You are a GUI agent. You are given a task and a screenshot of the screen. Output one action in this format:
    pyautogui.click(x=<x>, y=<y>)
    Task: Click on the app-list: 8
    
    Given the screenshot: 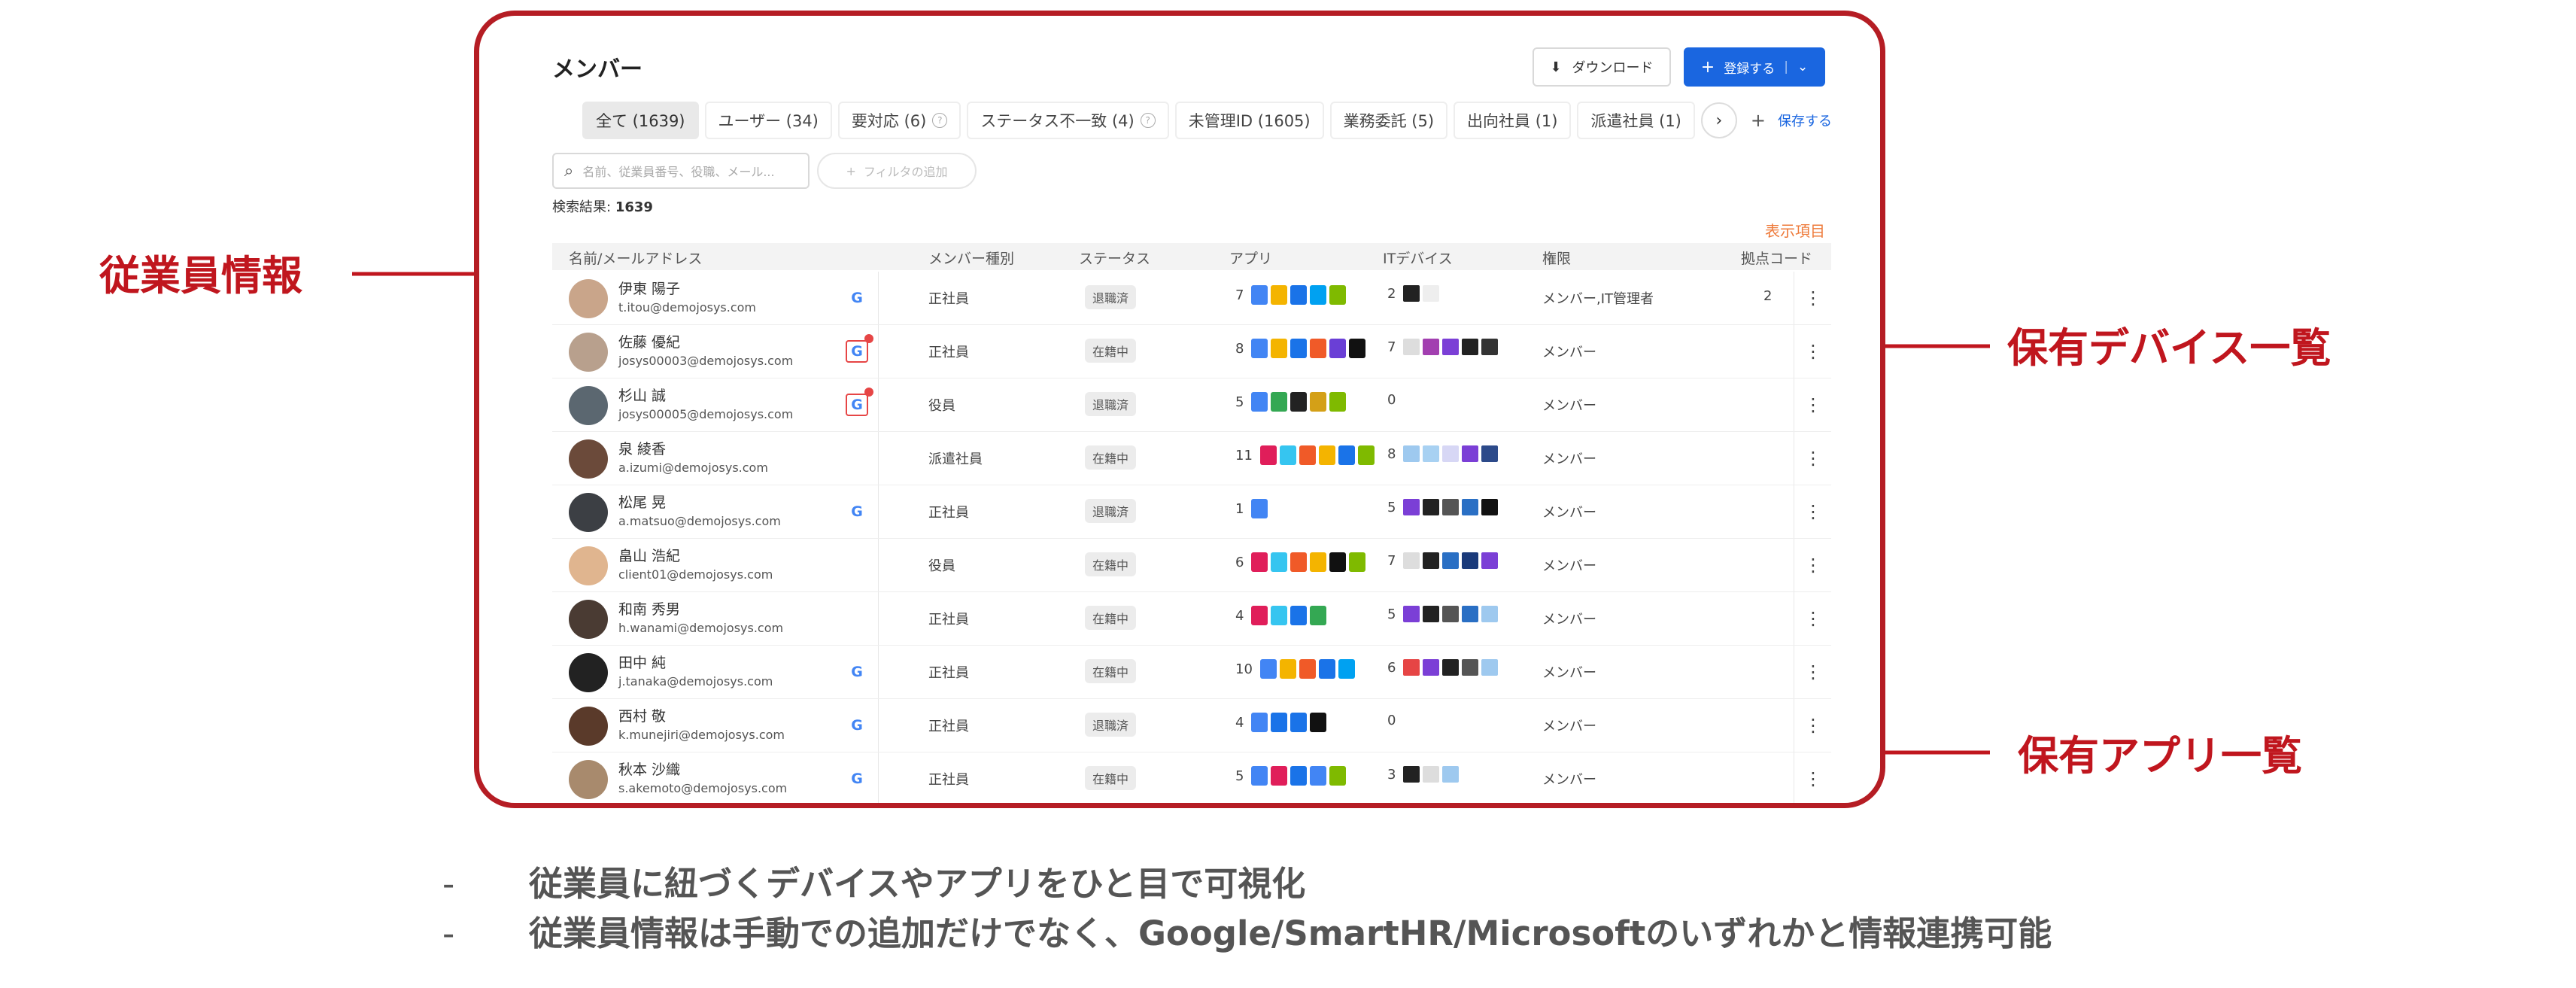 What is the action you would take?
    pyautogui.click(x=1300, y=348)
    